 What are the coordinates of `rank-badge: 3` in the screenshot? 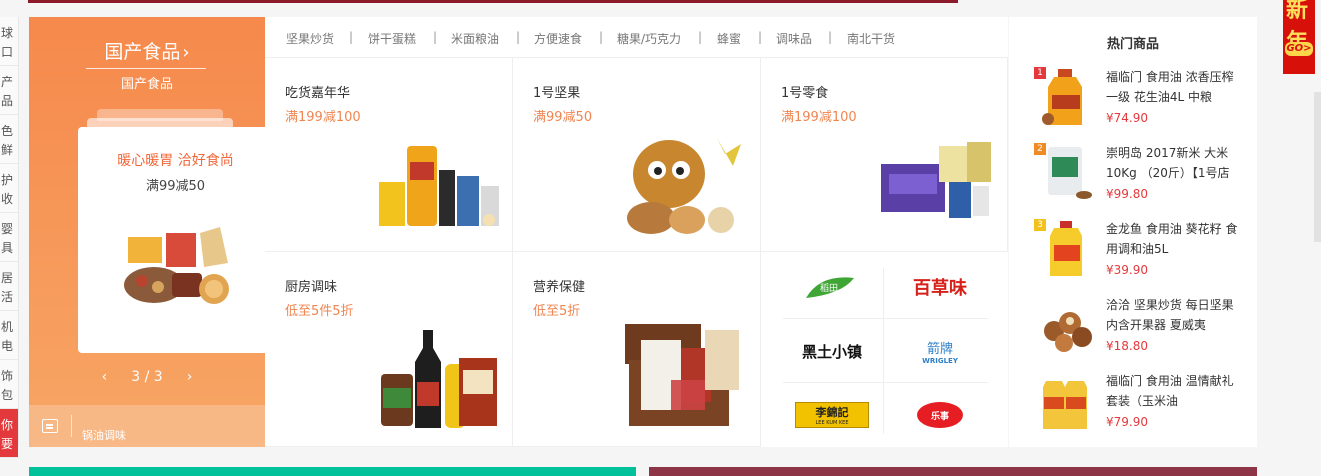 It's located at (1040, 225).